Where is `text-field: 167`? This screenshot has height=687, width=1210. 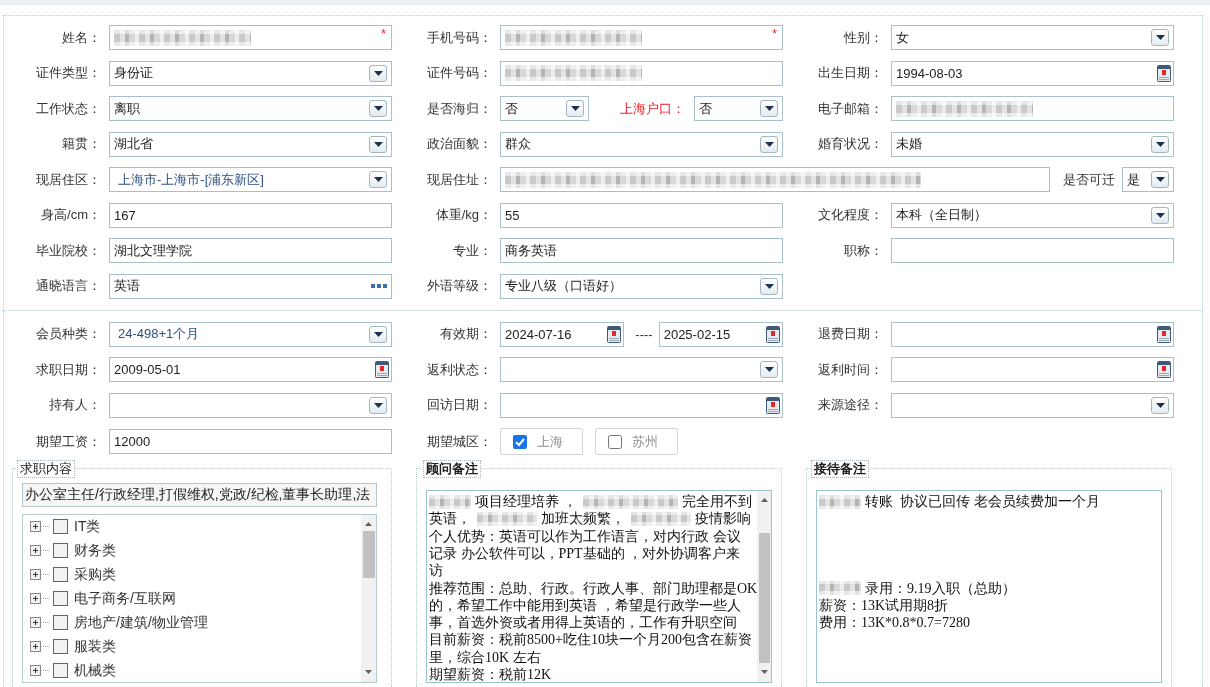 text-field: 167 is located at coordinates (250, 215).